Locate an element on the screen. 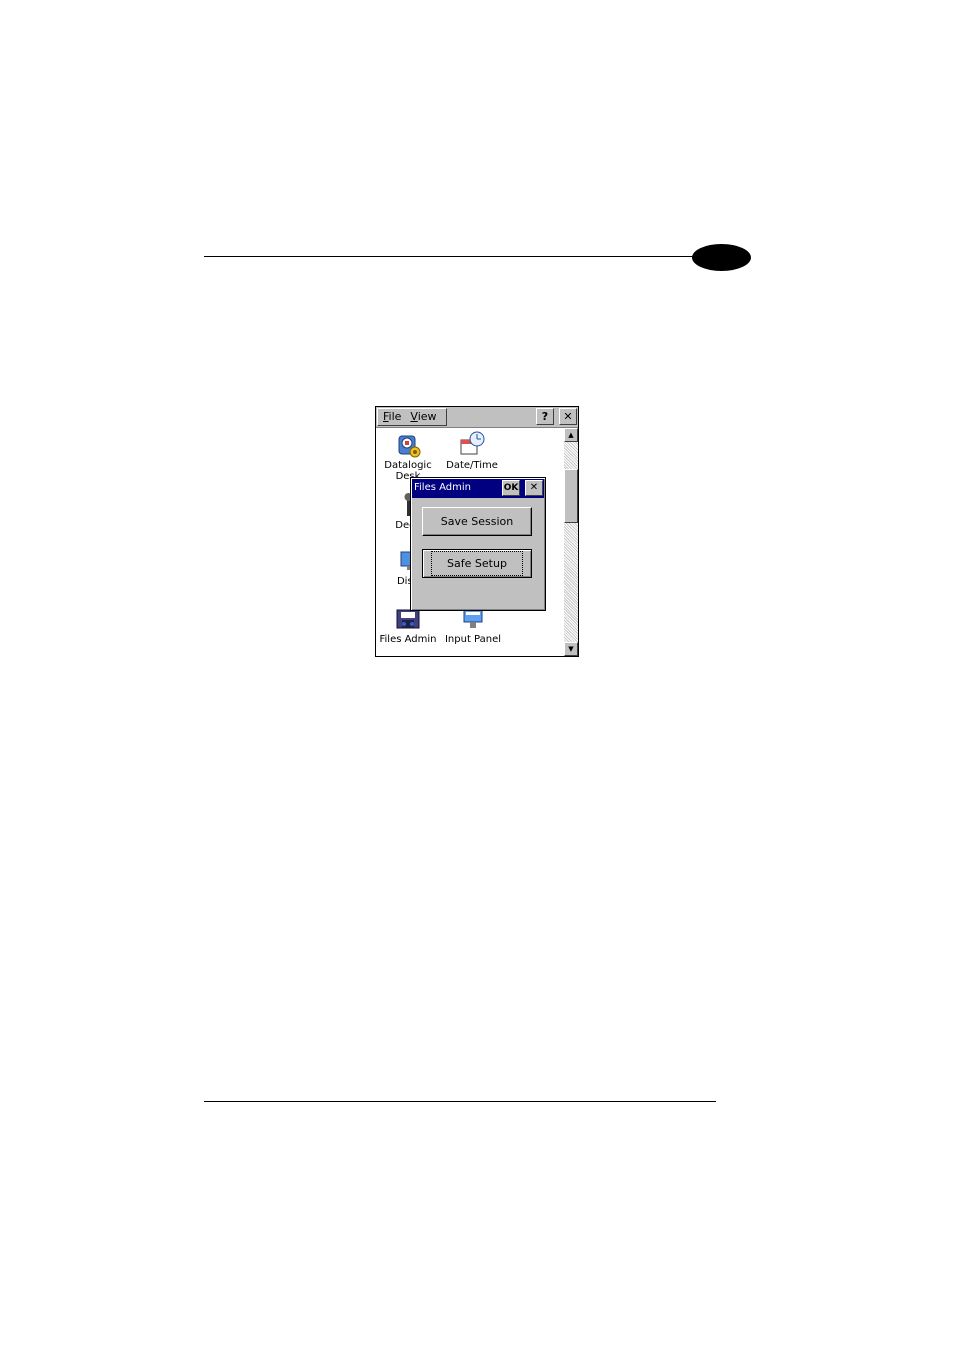 This screenshot has height=1350, width=954. app-date-time: Date/Time is located at coordinates (472, 450).